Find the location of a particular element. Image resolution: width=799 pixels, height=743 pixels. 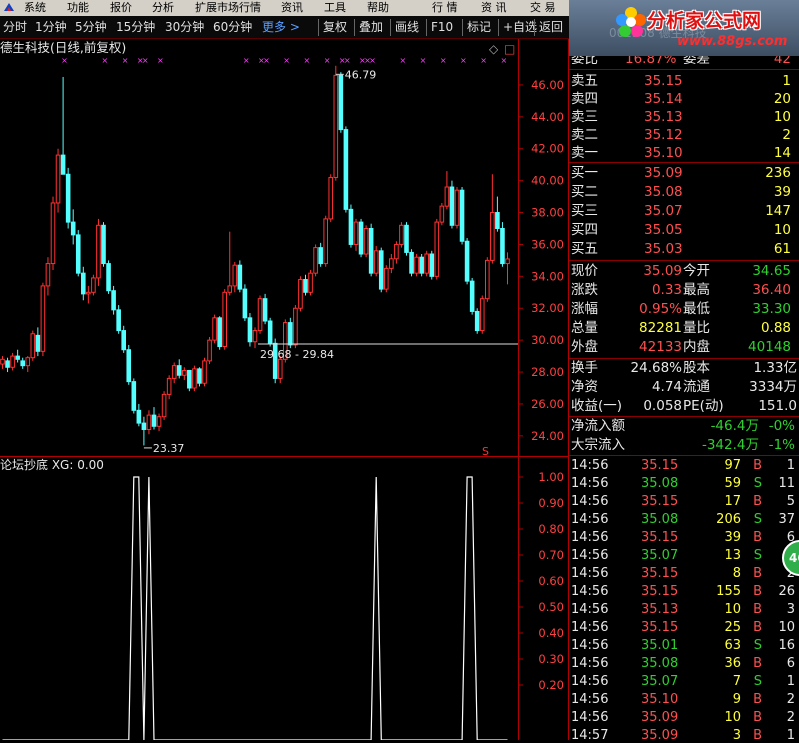

sell-level: 卖五 35.15 1 is located at coordinates (684, 81).